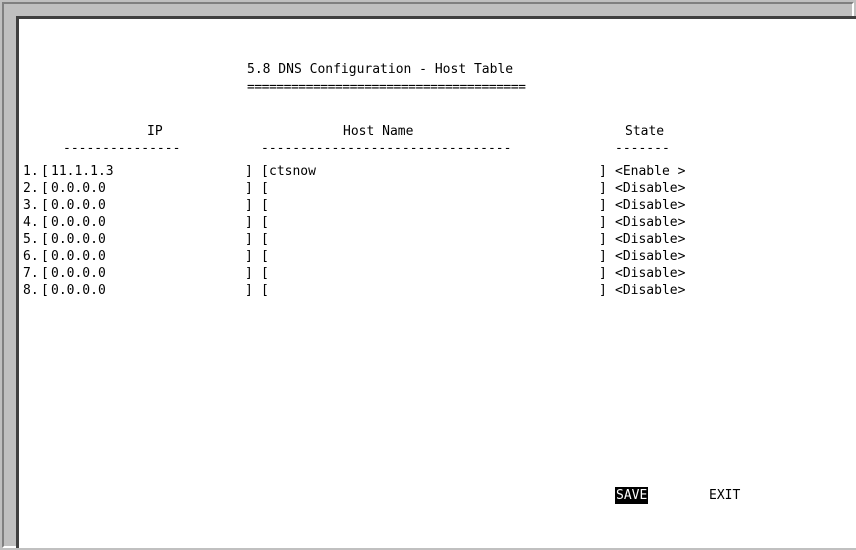 The width and height of the screenshot is (856, 550). I want to click on column-header-host-name: Host Name, so click(378, 131).